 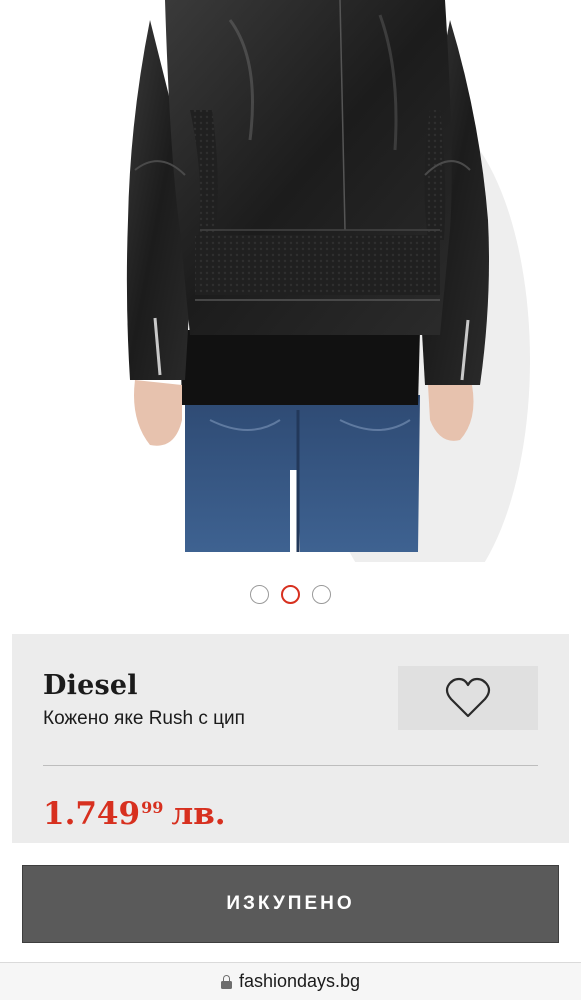 I want to click on card-divider, so click(x=290, y=765).